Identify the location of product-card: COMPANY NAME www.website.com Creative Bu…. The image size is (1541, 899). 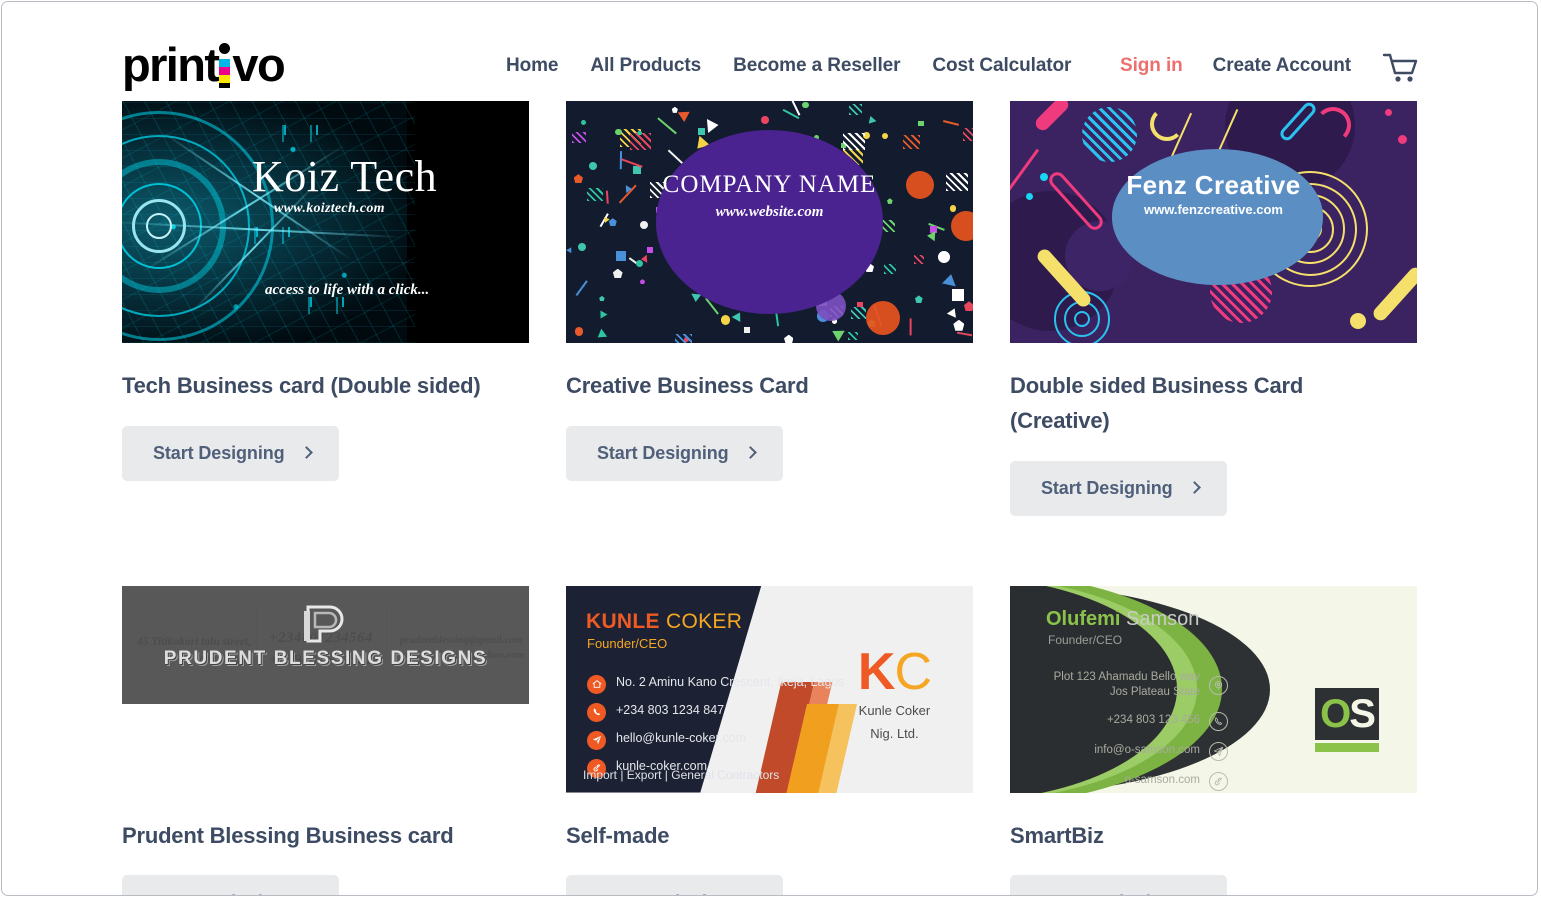
(769, 314).